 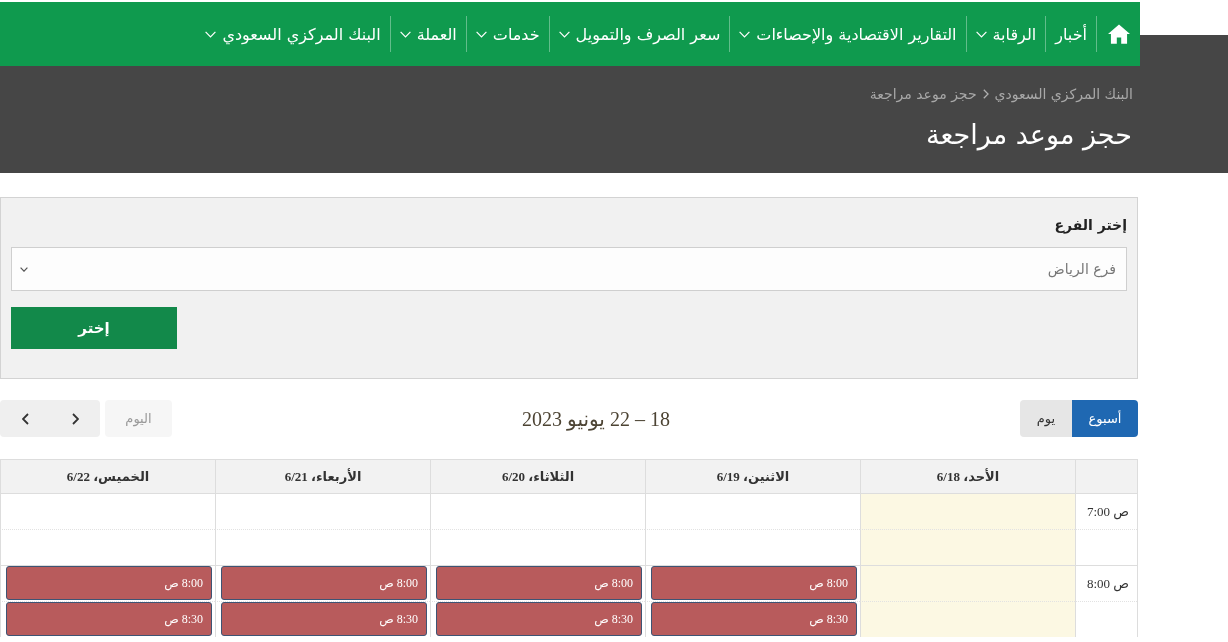 What do you see at coordinates (1071, 34) in the screenshot?
I see `nav-link: أخبار` at bounding box center [1071, 34].